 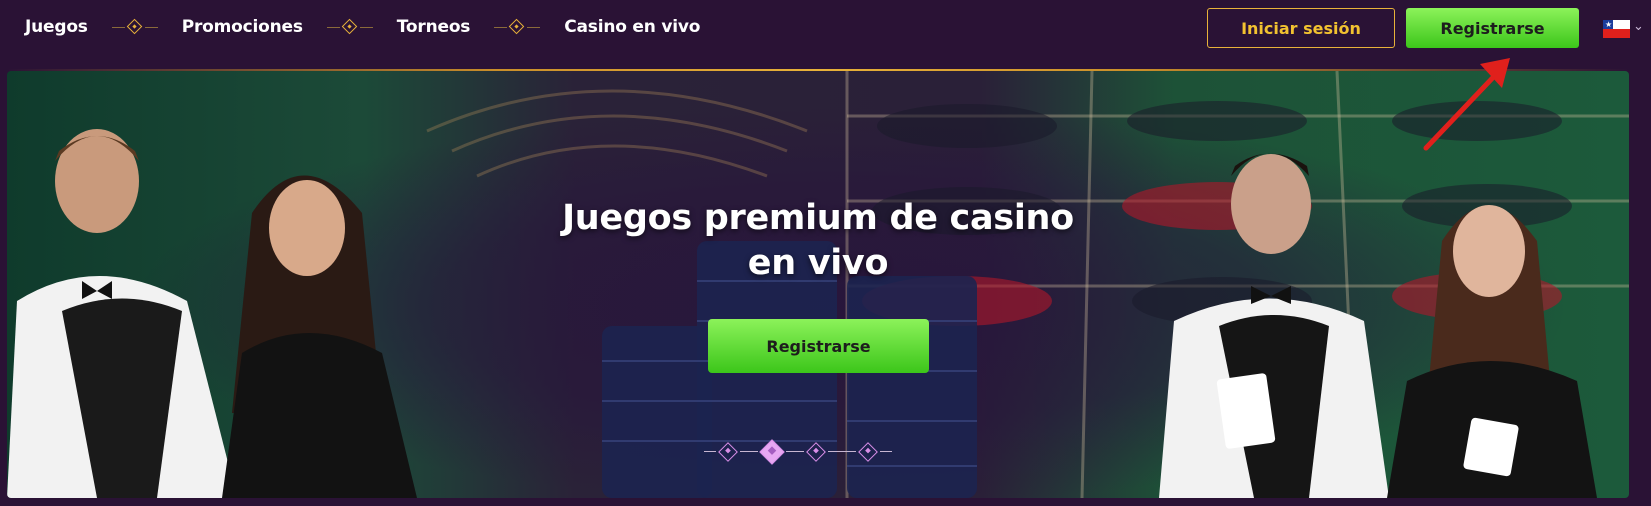 I want to click on nav-item-casino-en-vivo: Casino en vivo, so click(x=632, y=27).